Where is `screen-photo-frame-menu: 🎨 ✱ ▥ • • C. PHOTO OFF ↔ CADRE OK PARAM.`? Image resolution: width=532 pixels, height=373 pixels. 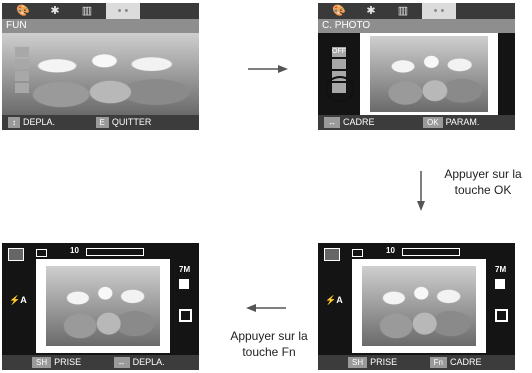
screen-photo-frame-menu: 🎨 ✱ ▥ • • C. PHOTO OFF ↔ CADRE OK PARAM. is located at coordinates (416, 66).